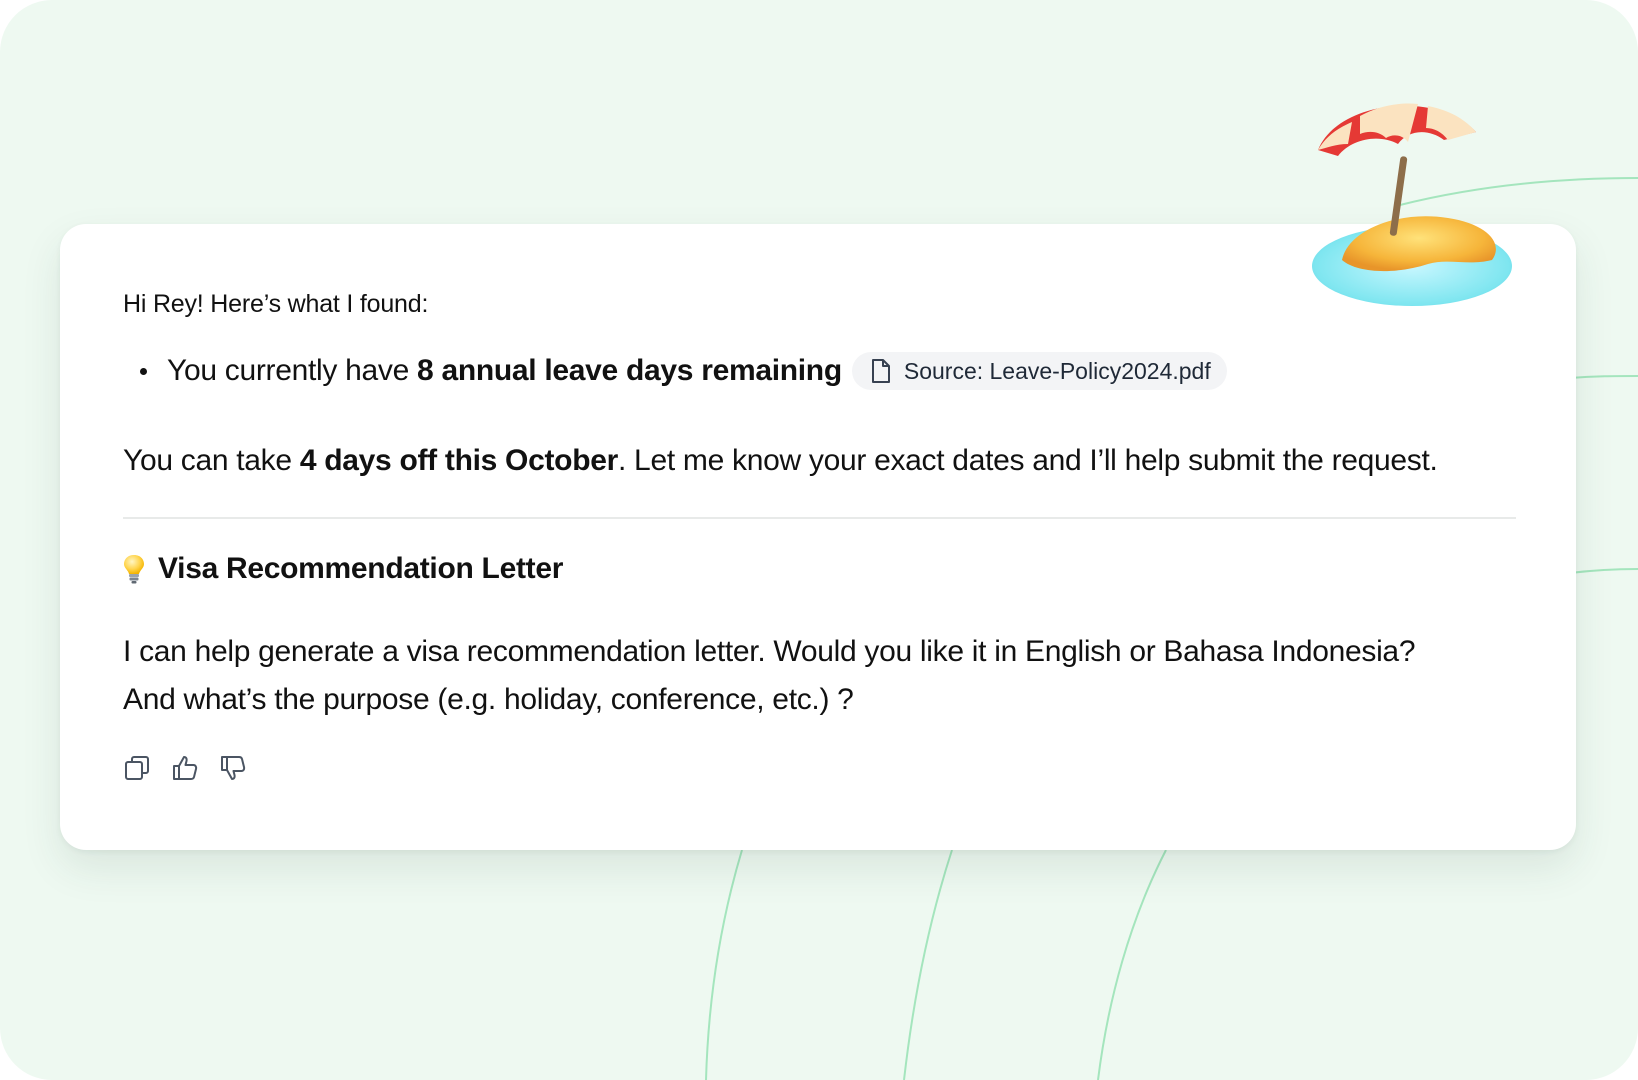  Describe the element at coordinates (458, 460) in the screenshot. I see `october-emphasis: 4 days off this October` at that location.